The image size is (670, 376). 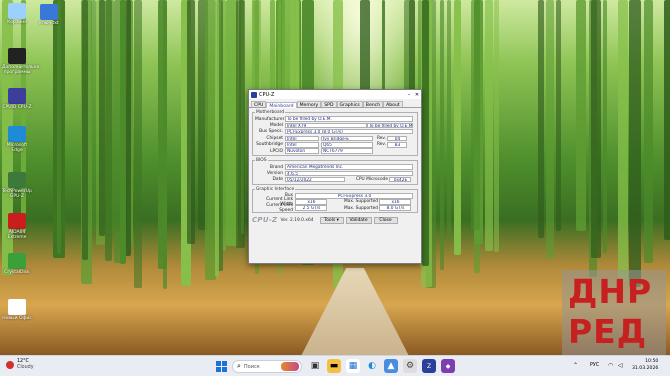 I want to click on desktop-icon: AIDA64 Extreme, so click(x=17, y=226).